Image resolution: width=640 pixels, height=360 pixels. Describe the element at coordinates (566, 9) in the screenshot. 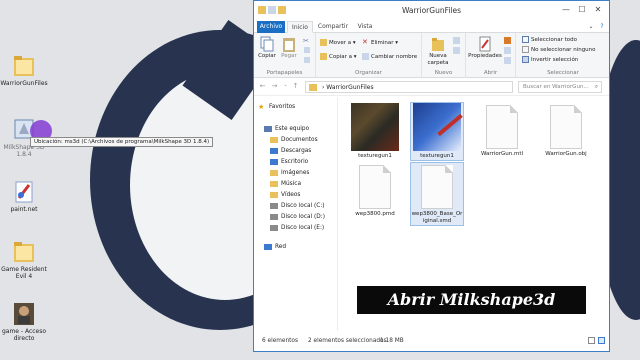

I see `minimize-button: —` at that location.